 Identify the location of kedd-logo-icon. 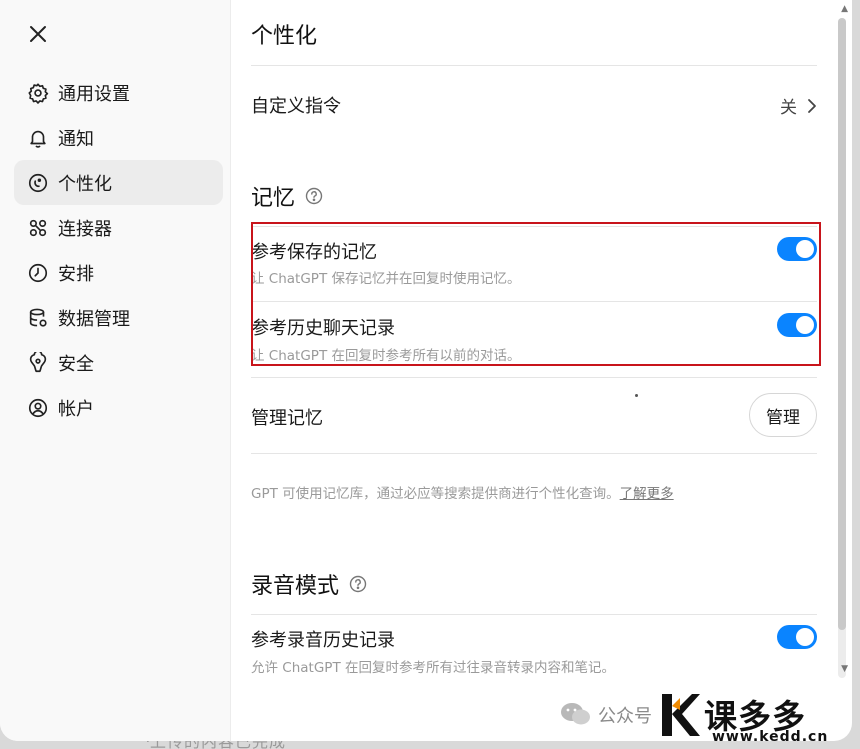
(681, 715).